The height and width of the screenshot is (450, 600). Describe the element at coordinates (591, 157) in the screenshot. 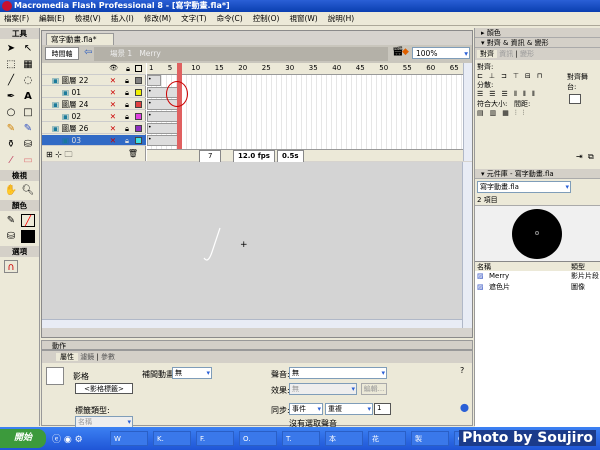

I see `new-library-icon: ⧉` at that location.